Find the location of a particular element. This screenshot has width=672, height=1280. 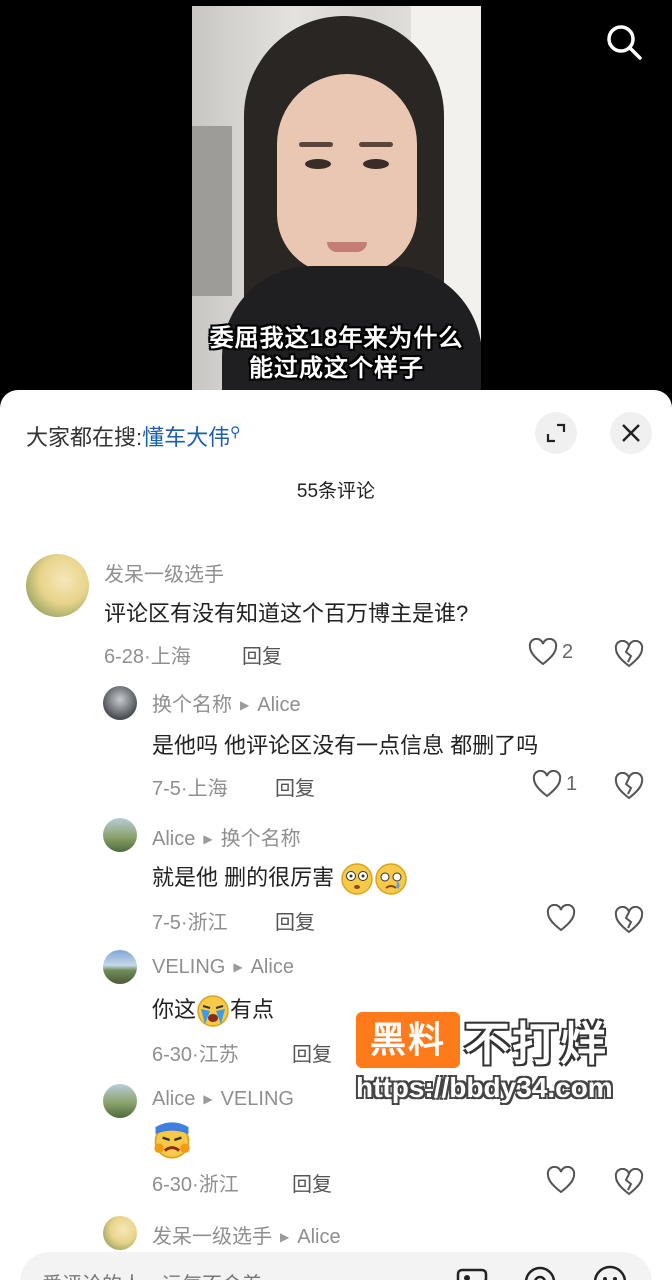

comment-item: 发呆一级选手 评论区有没有知道这个百万博主是谁? 6-28·上海 回复 2 is located at coordinates (336, 615).